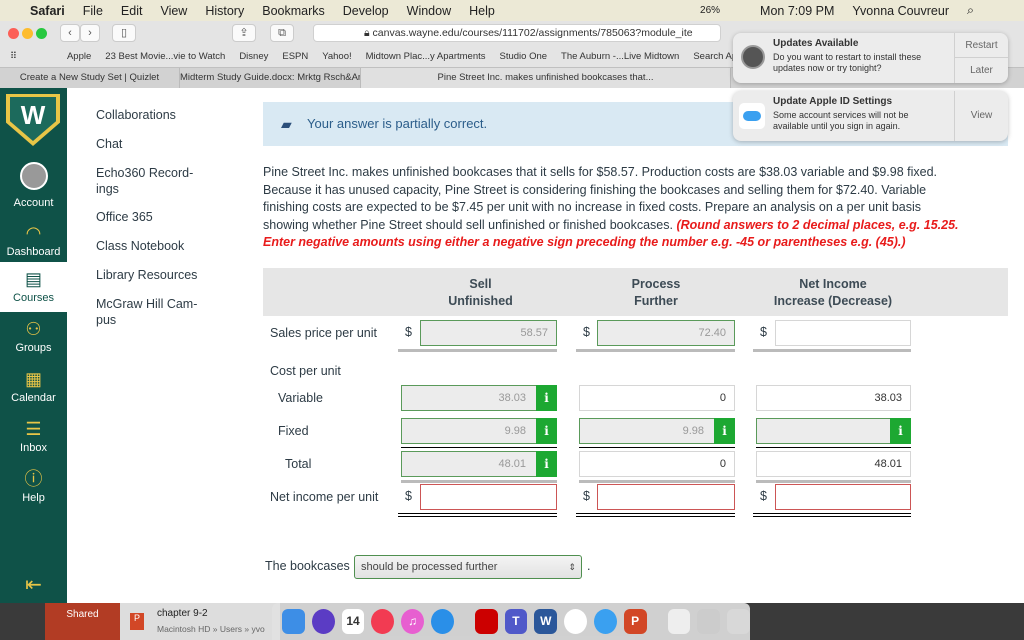  Describe the element at coordinates (589, 566) in the screenshot. I see `conclusion-suffix: .` at that location.